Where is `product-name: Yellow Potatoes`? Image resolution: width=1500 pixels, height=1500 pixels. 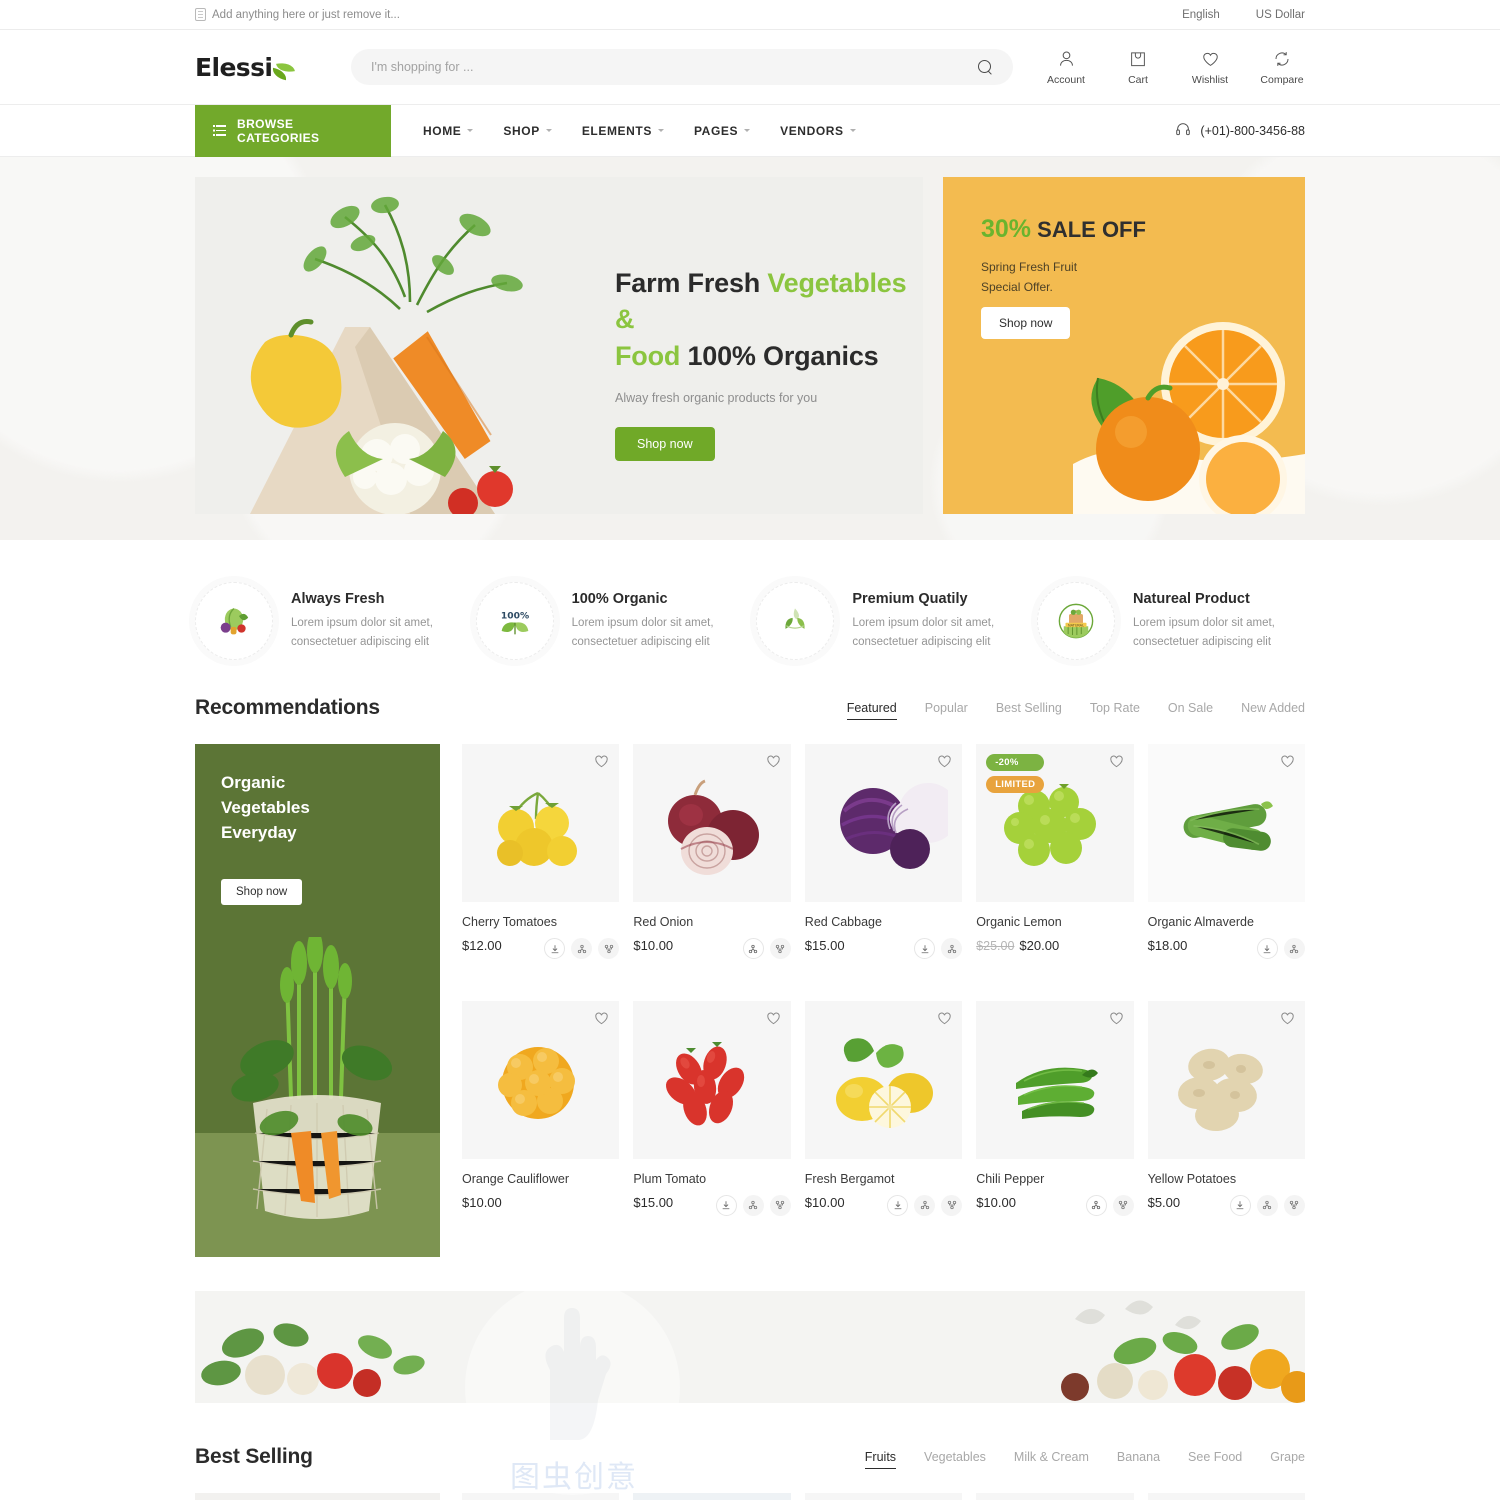 product-name: Yellow Potatoes is located at coordinates (1226, 1179).